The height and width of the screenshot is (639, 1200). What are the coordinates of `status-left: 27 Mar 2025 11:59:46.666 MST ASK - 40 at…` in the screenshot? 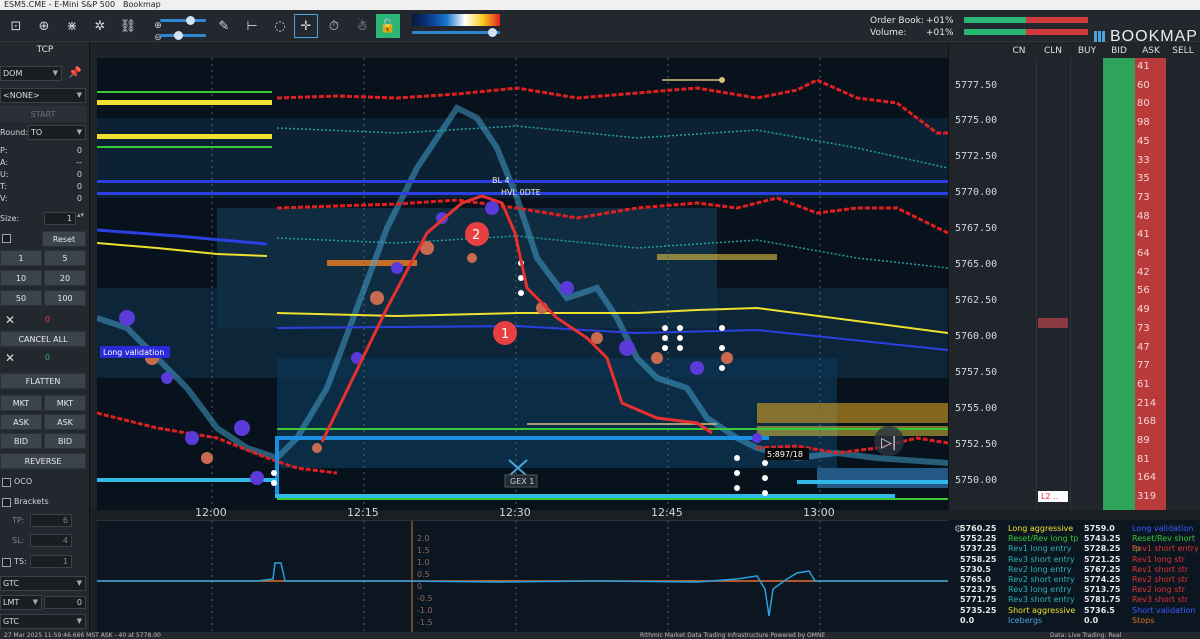 It's located at (82, 635).